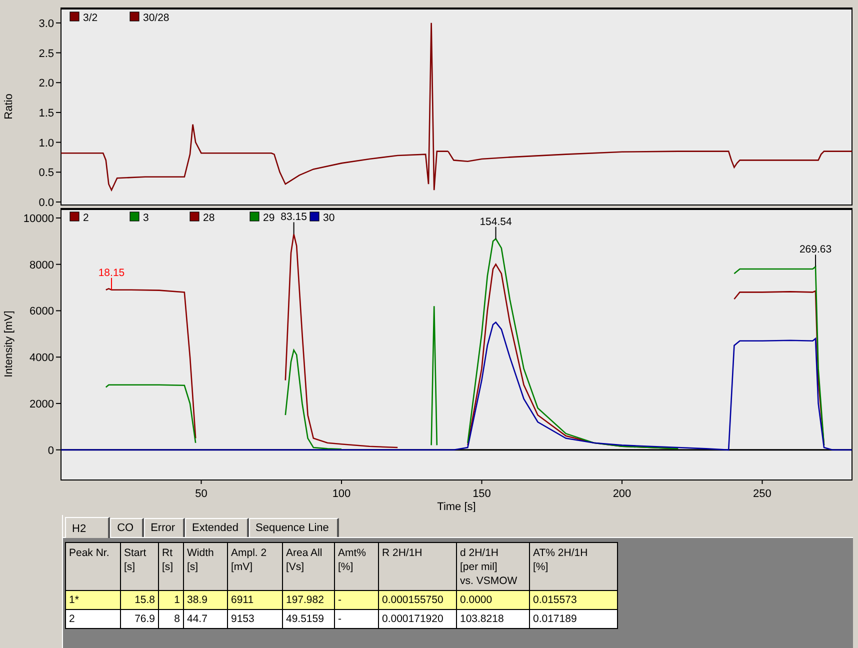  What do you see at coordinates (42, 265) in the screenshot?
I see `tick-label: 8000` at bounding box center [42, 265].